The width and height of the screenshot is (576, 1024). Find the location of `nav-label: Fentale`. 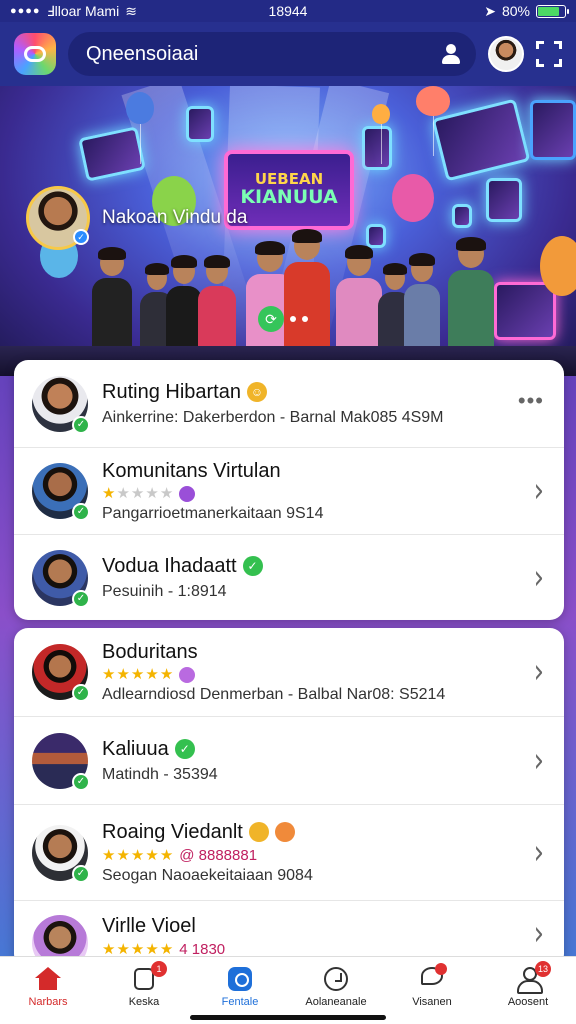

nav-label: Fentale is located at coordinates (240, 1002).